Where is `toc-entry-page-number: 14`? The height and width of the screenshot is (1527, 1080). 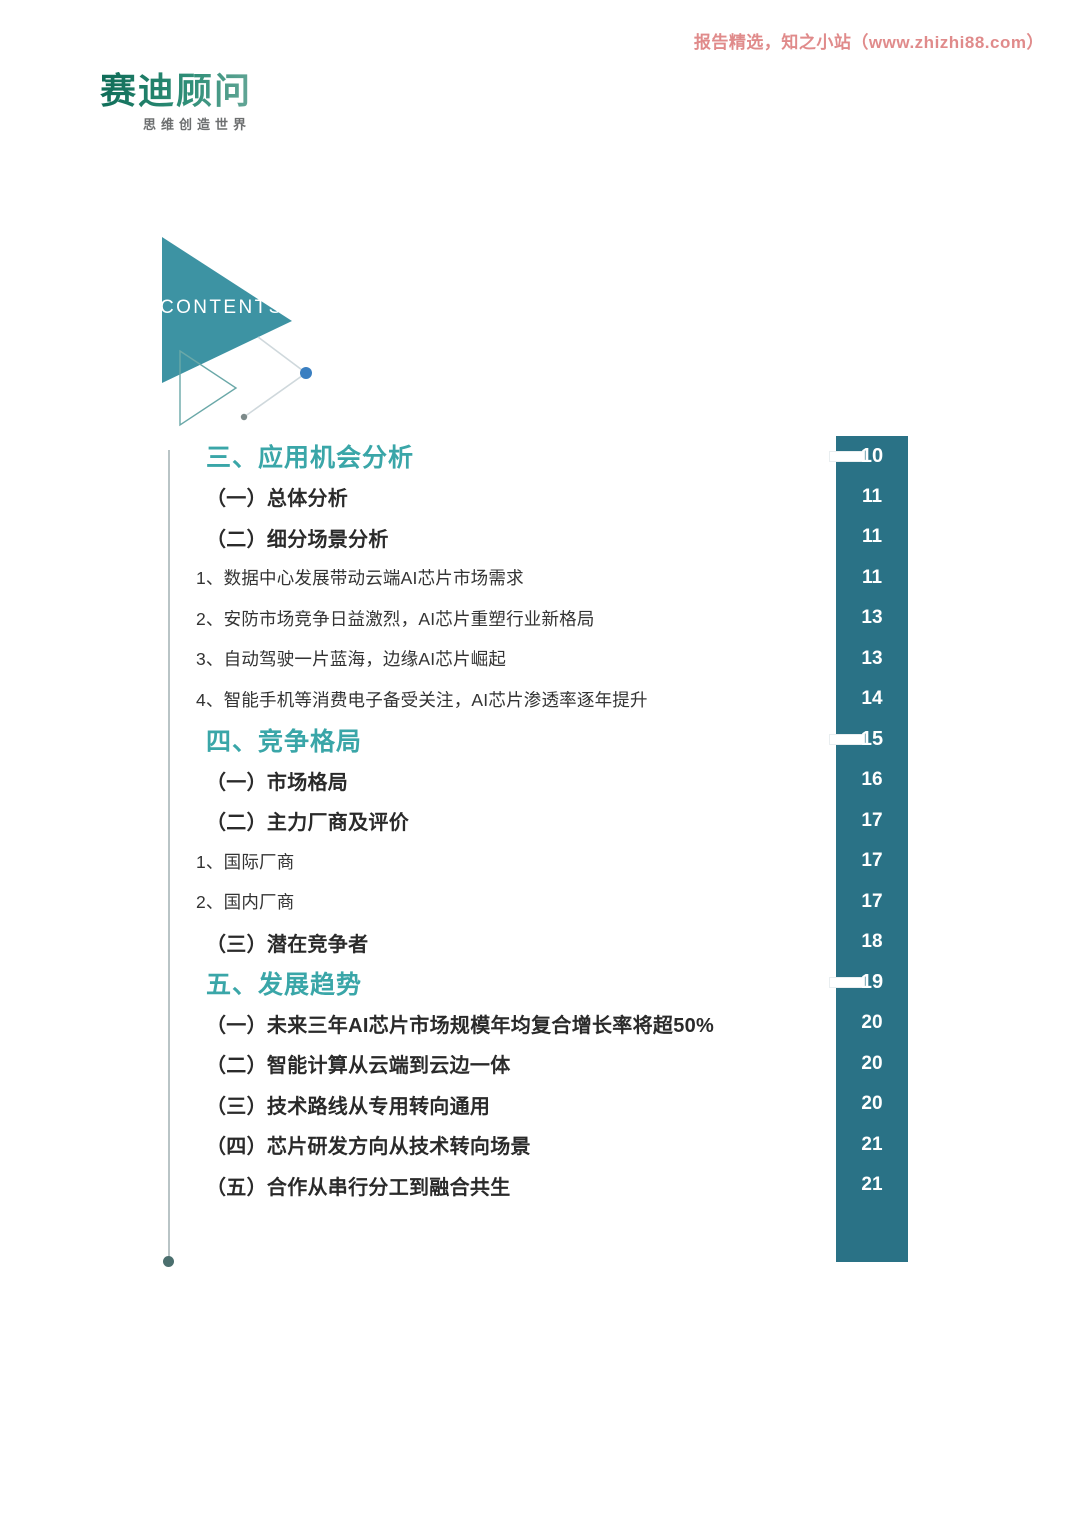
toc-entry-page-number: 14 is located at coordinates (872, 699).